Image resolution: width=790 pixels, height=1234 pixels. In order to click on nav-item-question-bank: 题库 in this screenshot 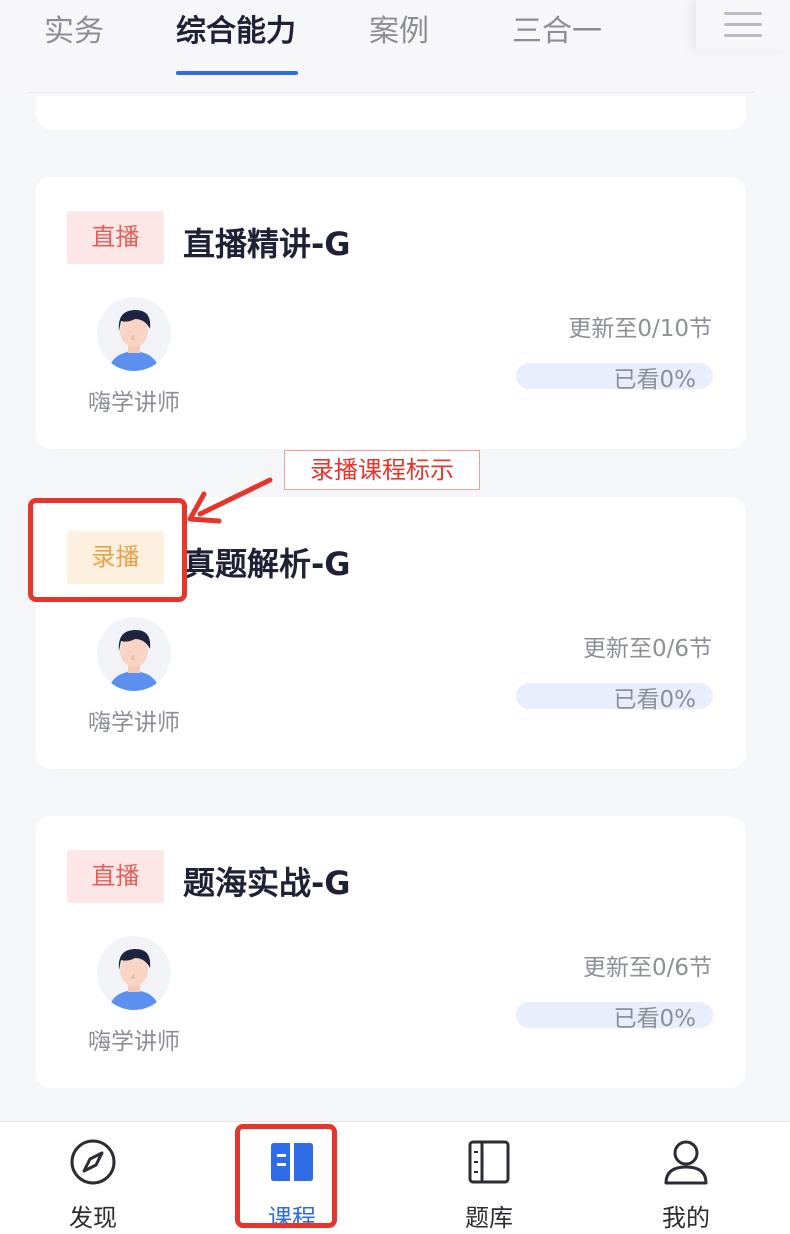, I will do `click(489, 1178)`.